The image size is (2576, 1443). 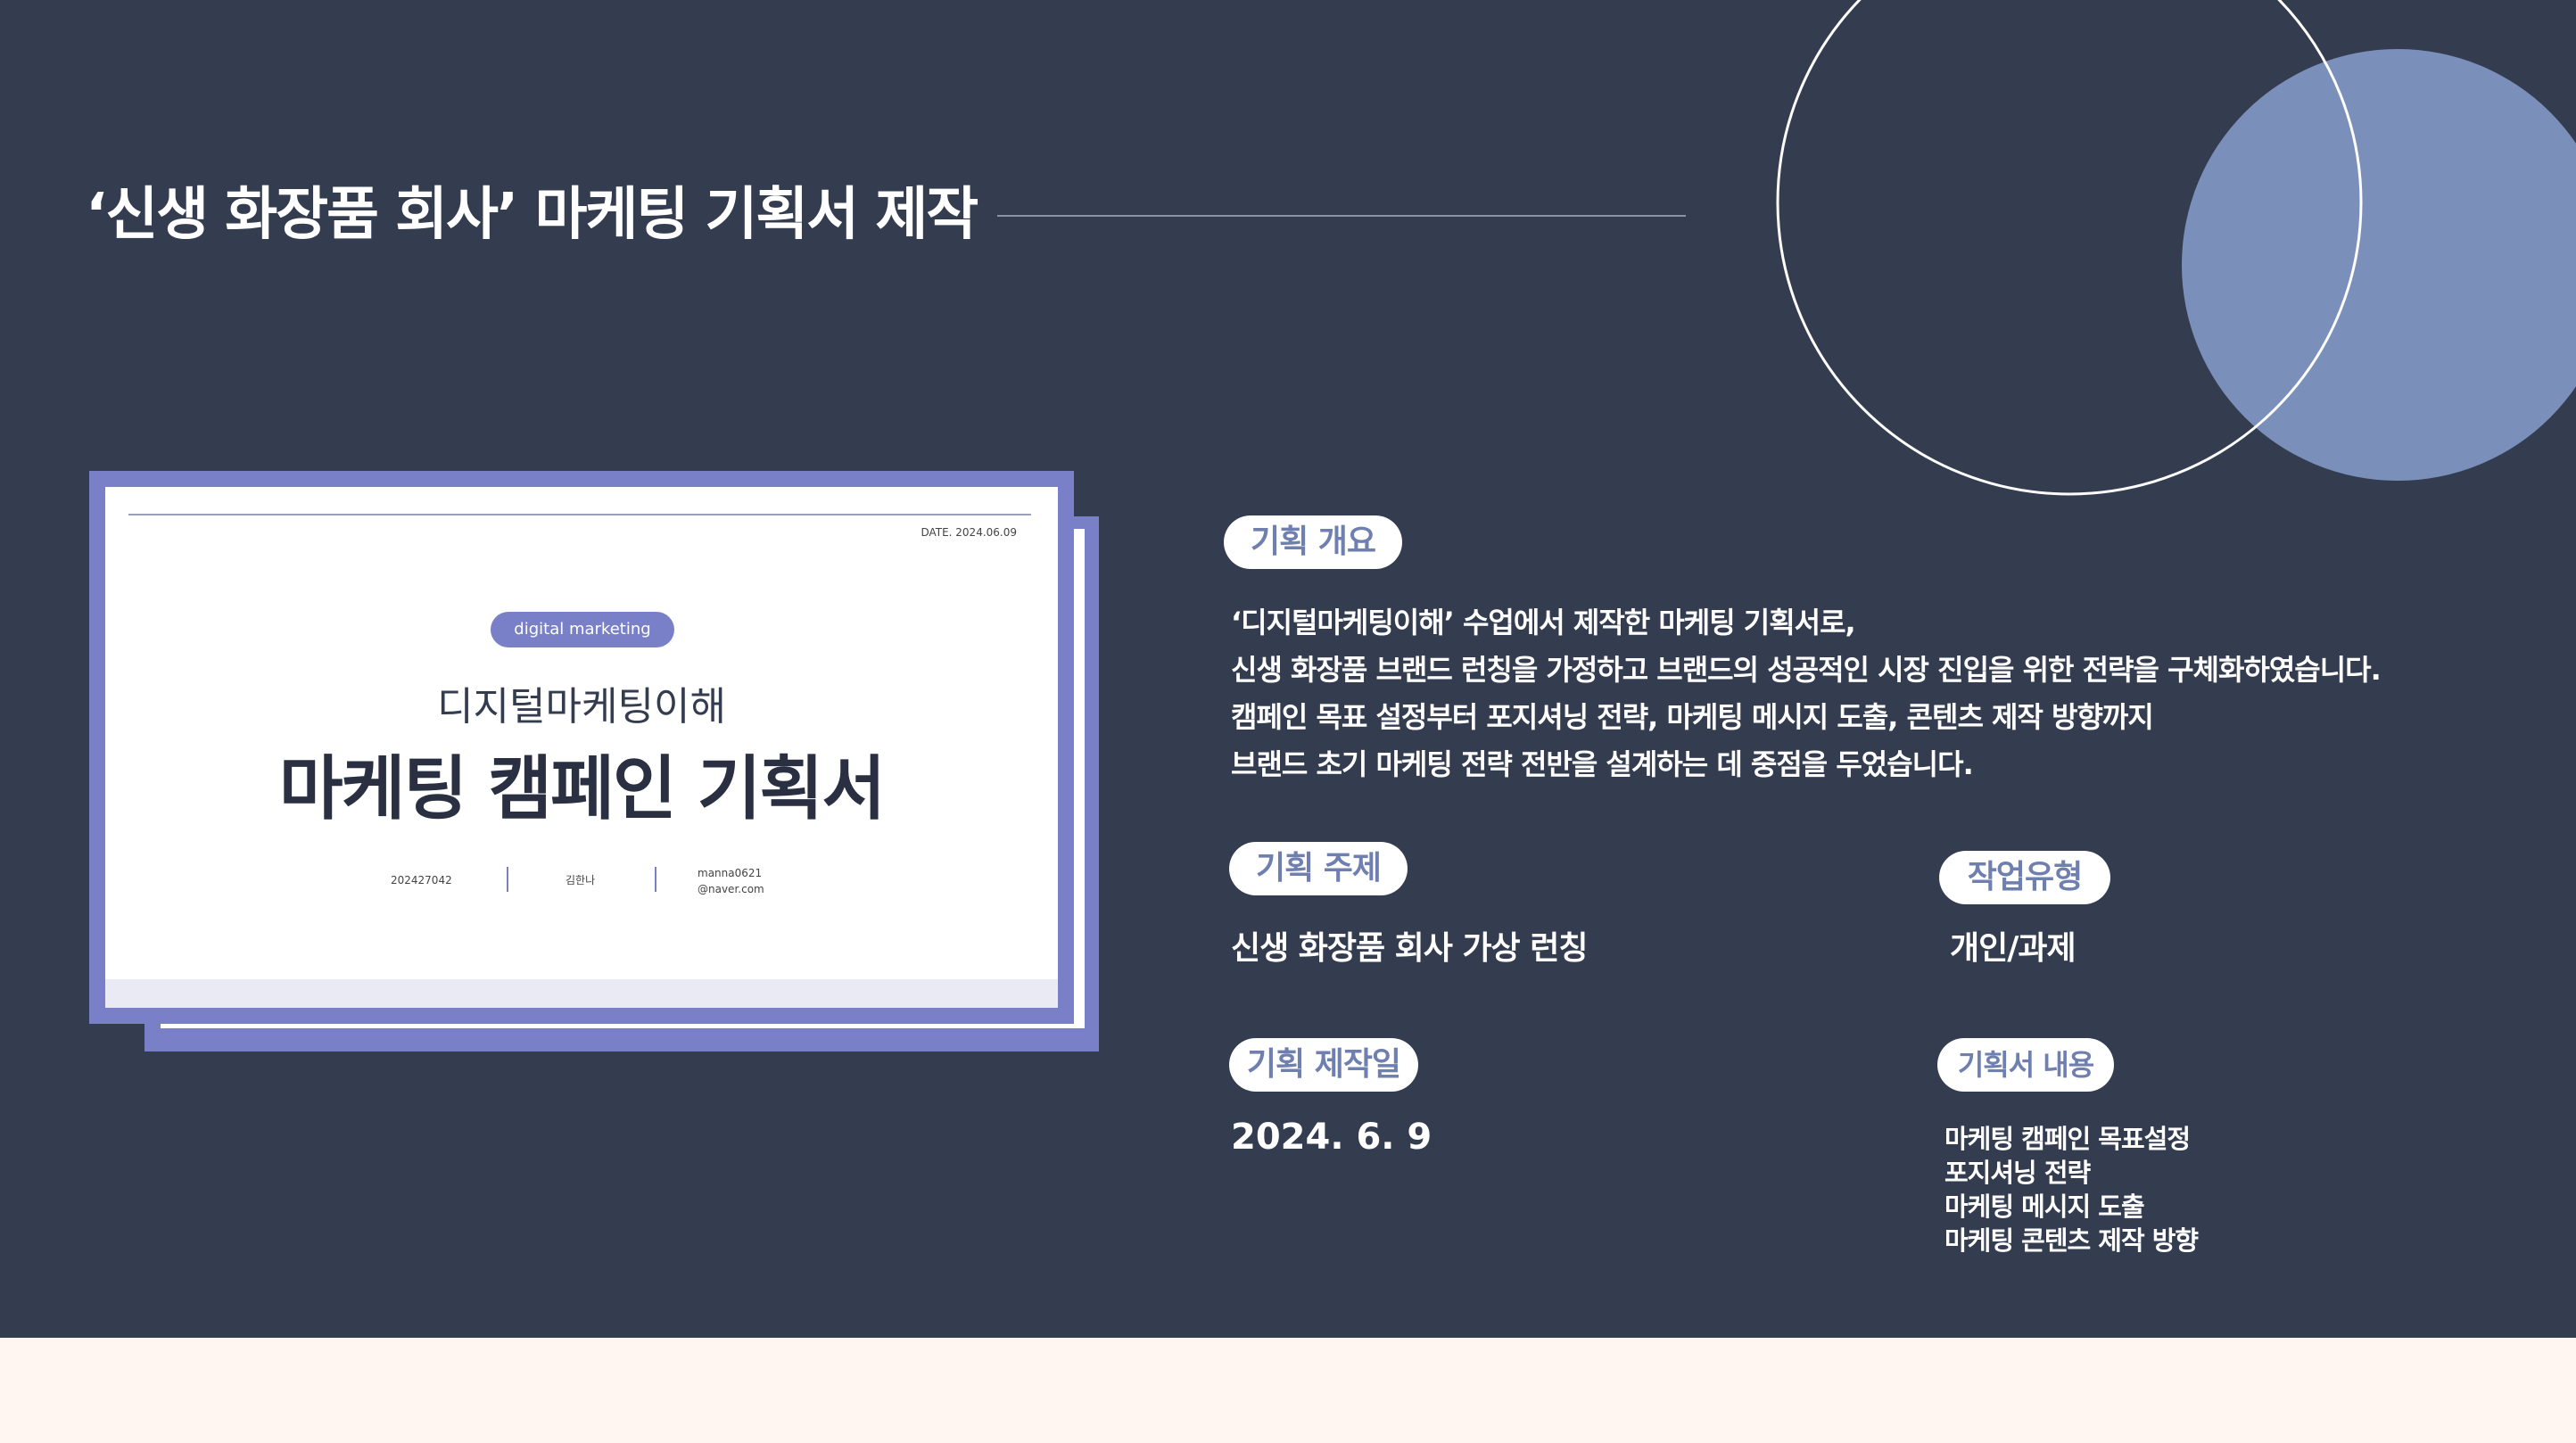 What do you see at coordinates (1544, 622) in the screenshot?
I see `overview-line: ‘디지털마케팅이해’ 수업에서 제작한 마케팅 기획서로,` at bounding box center [1544, 622].